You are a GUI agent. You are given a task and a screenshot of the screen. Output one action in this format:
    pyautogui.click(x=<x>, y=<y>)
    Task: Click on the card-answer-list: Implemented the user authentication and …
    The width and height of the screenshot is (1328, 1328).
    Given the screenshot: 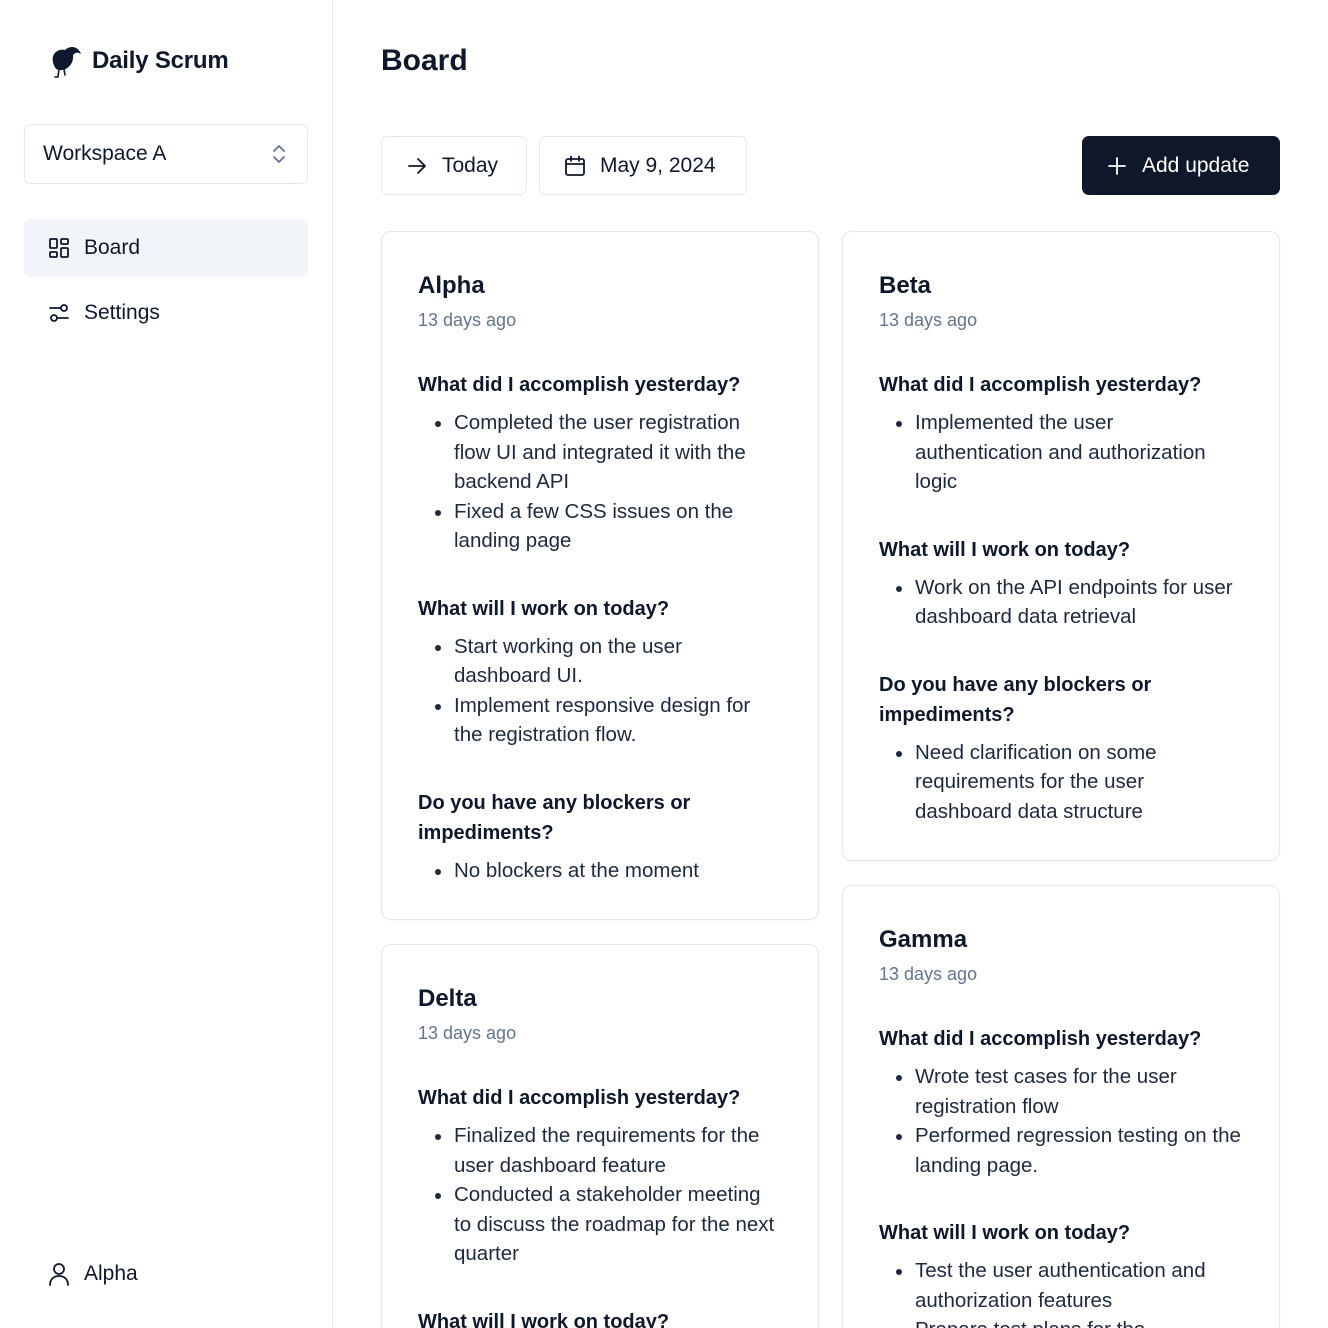 What is the action you would take?
    pyautogui.click(x=1061, y=452)
    